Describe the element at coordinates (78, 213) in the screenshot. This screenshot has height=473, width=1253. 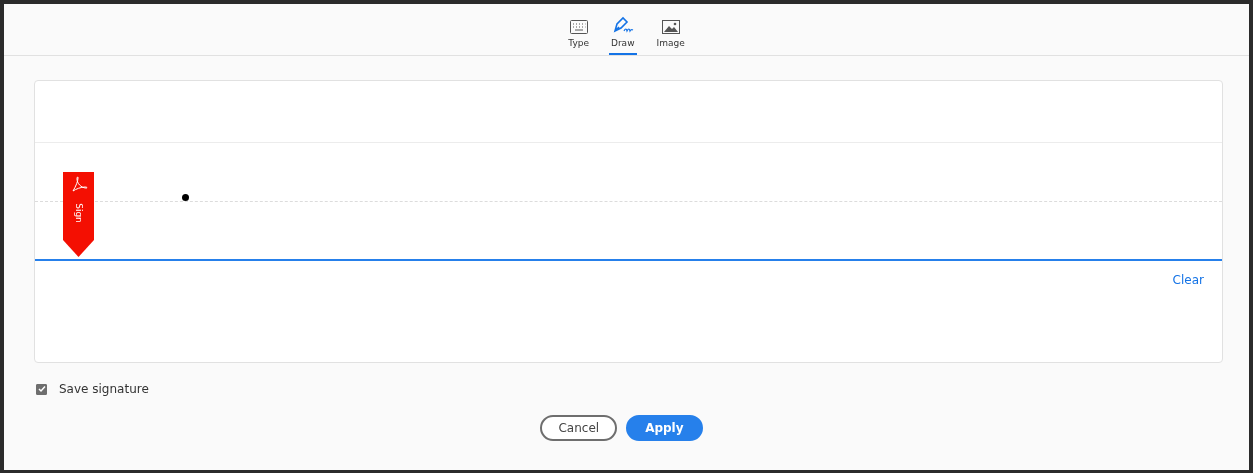
I see `sign-label: Sign` at that location.